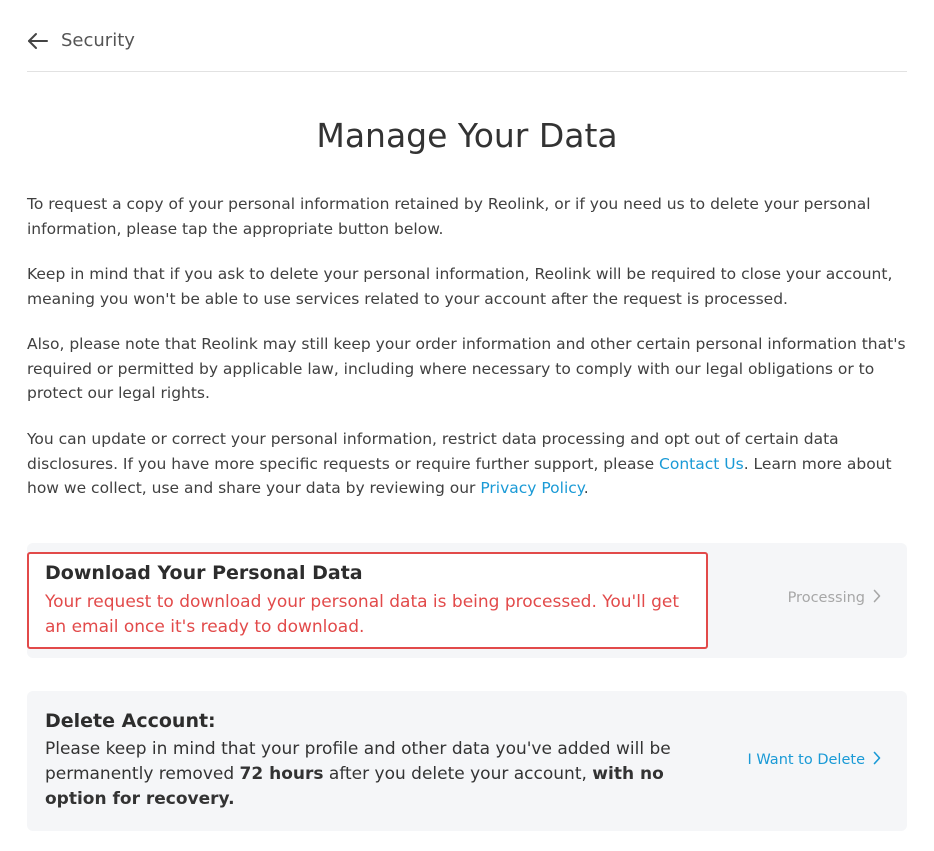  What do you see at coordinates (130, 721) in the screenshot?
I see `delete-card-title: Delete Account:` at bounding box center [130, 721].